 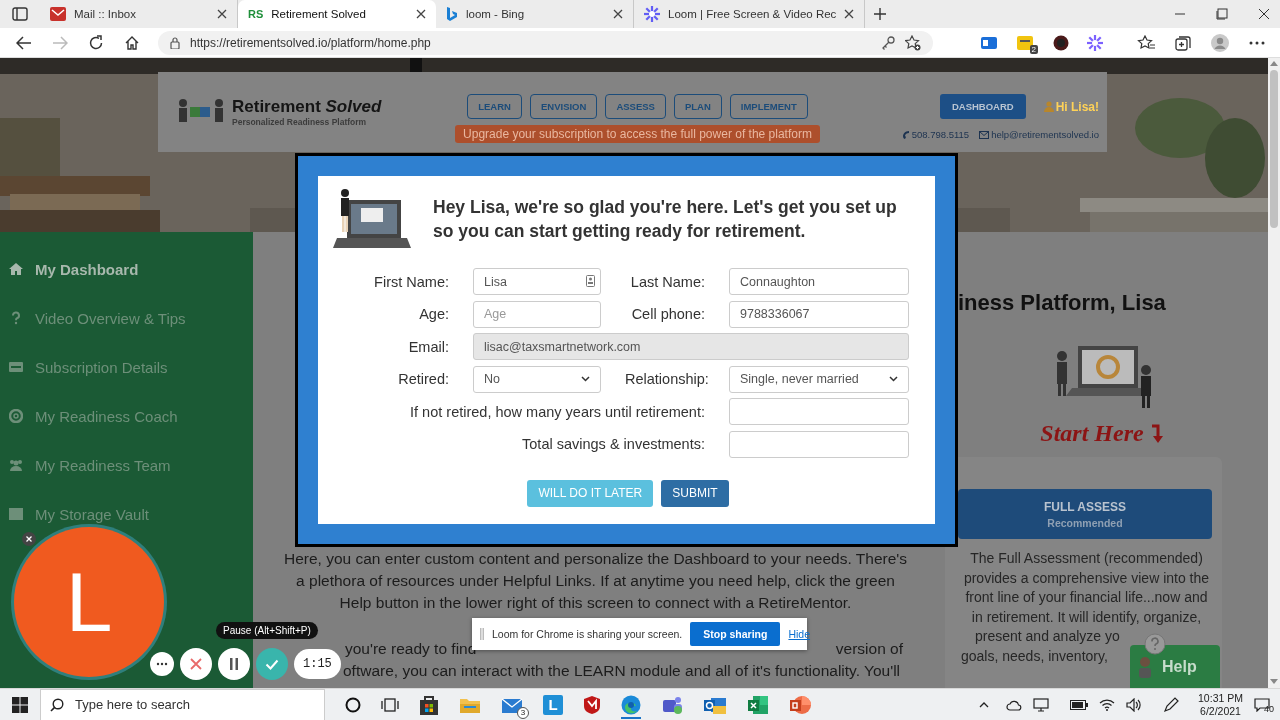 What do you see at coordinates (1274, 63) in the screenshot?
I see `scroll-up-icon` at bounding box center [1274, 63].